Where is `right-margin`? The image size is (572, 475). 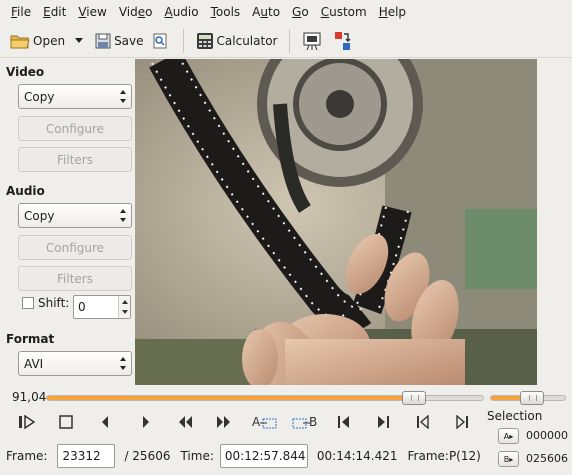 right-margin is located at coordinates (554, 222).